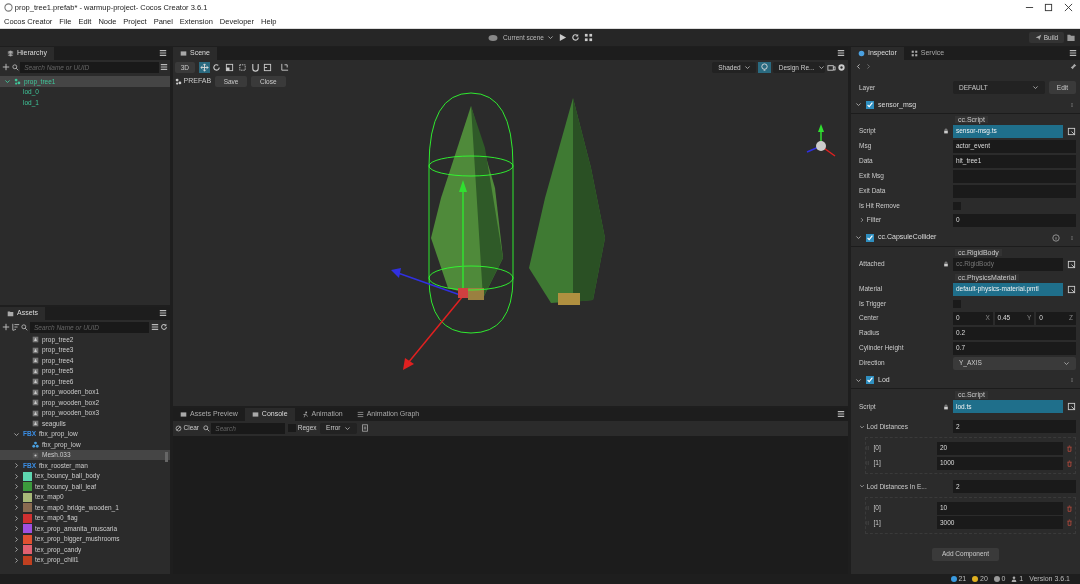  Describe the element at coordinates (1039, 37) in the screenshot. I see `send-icon` at that location.